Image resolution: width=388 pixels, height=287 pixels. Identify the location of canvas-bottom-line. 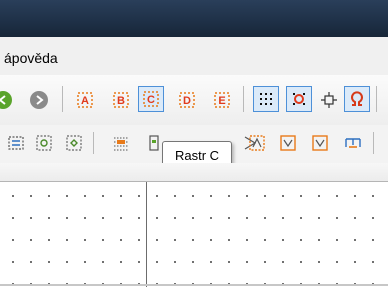
(194, 285).